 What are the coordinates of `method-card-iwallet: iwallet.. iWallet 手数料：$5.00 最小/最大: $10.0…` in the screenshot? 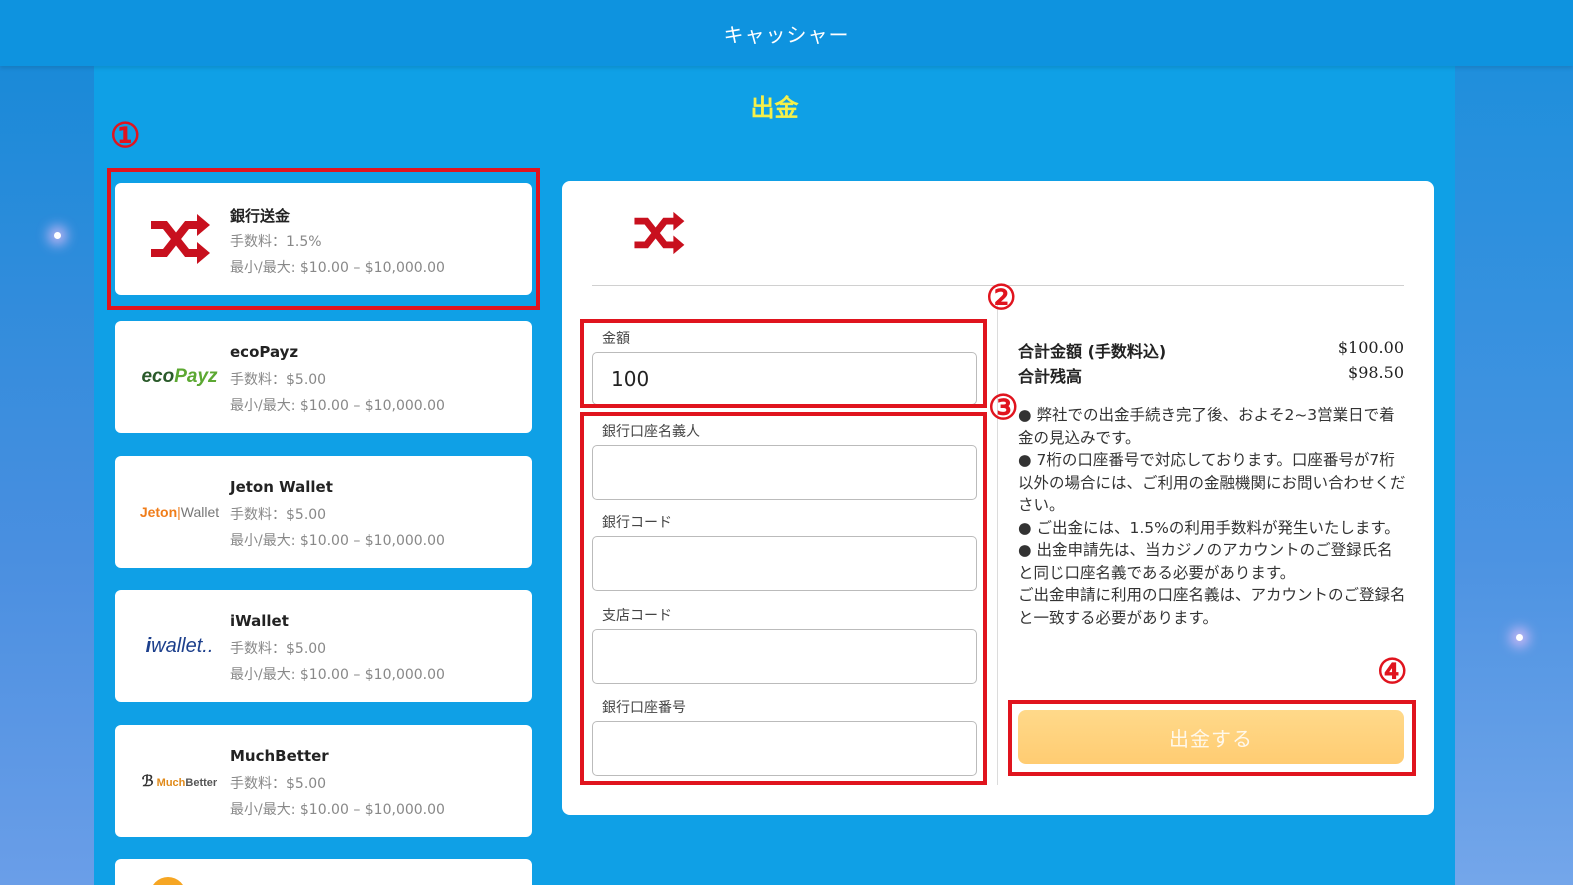 It's located at (323, 646).